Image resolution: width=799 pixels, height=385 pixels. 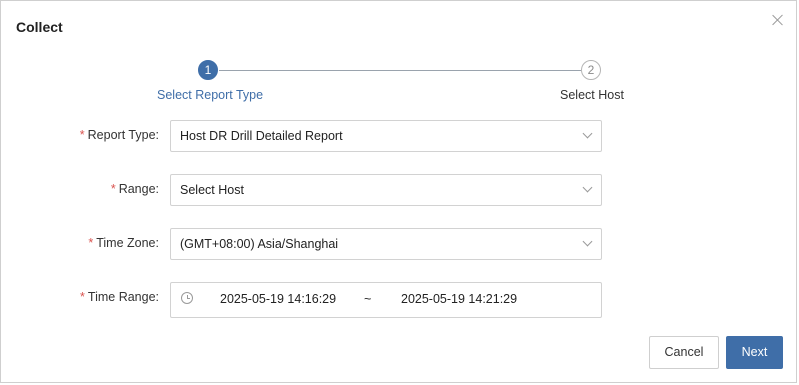 What do you see at coordinates (386, 244) in the screenshot?
I see `time-zone-select: (GMT+08:00) Asia/Shanghai` at bounding box center [386, 244].